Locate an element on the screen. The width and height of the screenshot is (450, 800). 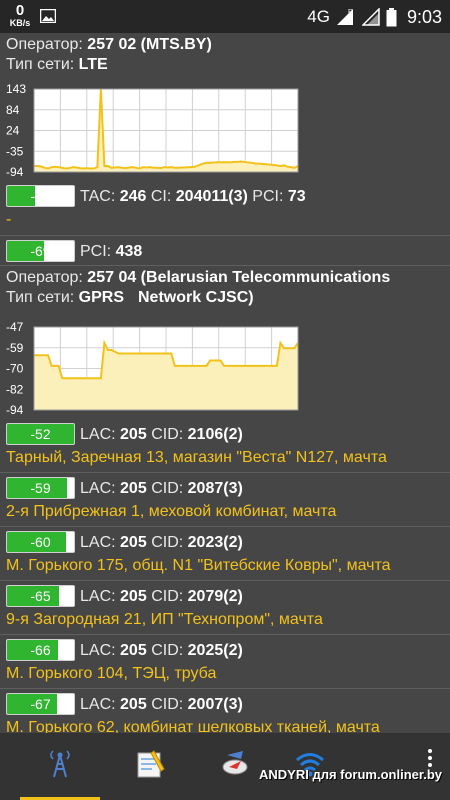
network-speed: 0 KB/s is located at coordinates (20, 15).